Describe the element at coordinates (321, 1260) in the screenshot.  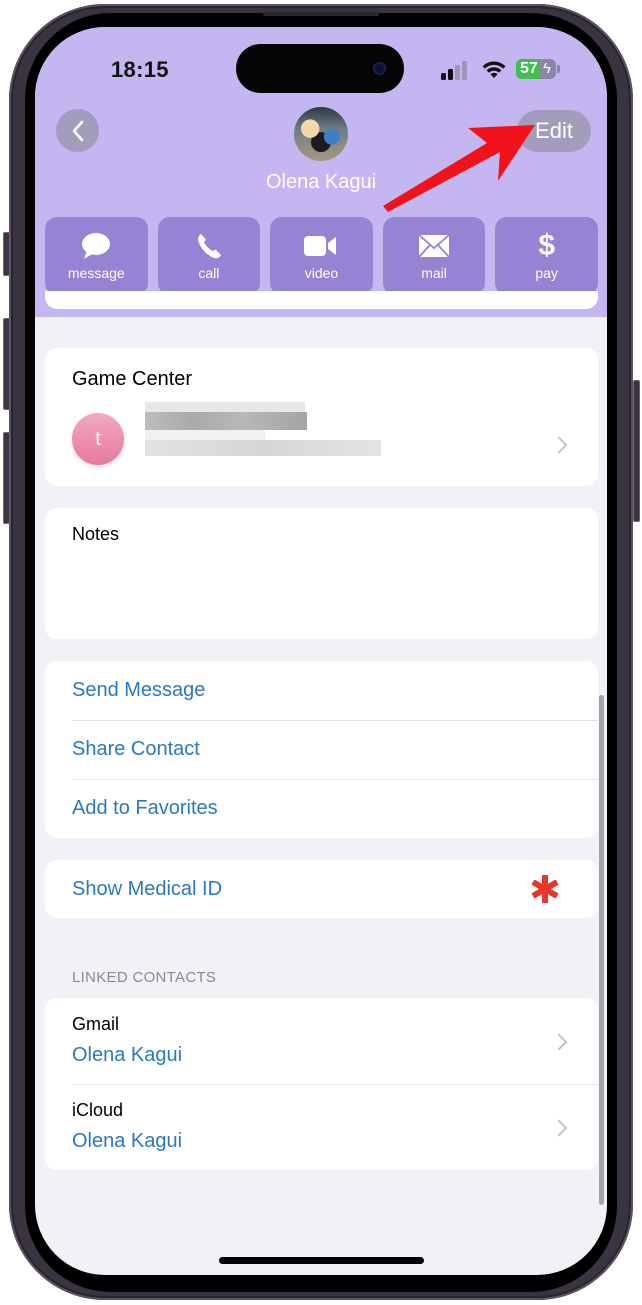
I see `home-indicator` at that location.